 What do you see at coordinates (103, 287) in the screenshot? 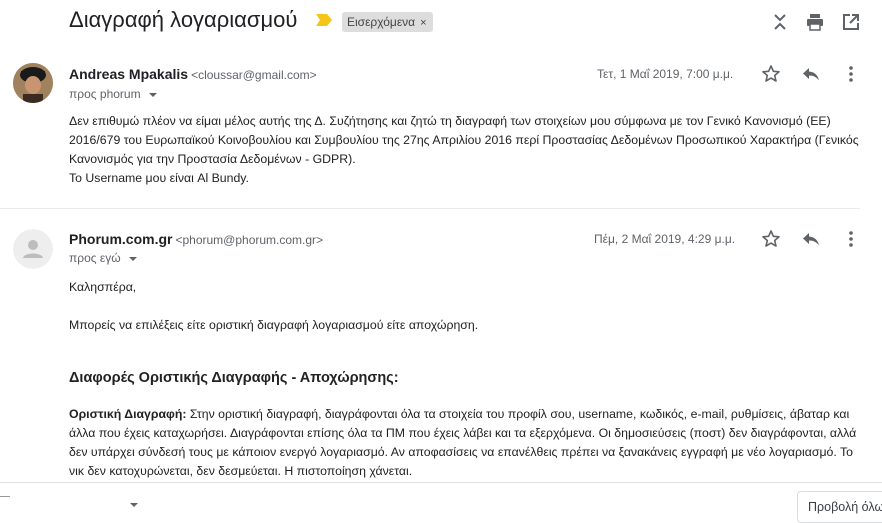
I see `greeting-text: Καλησπέρα,` at bounding box center [103, 287].